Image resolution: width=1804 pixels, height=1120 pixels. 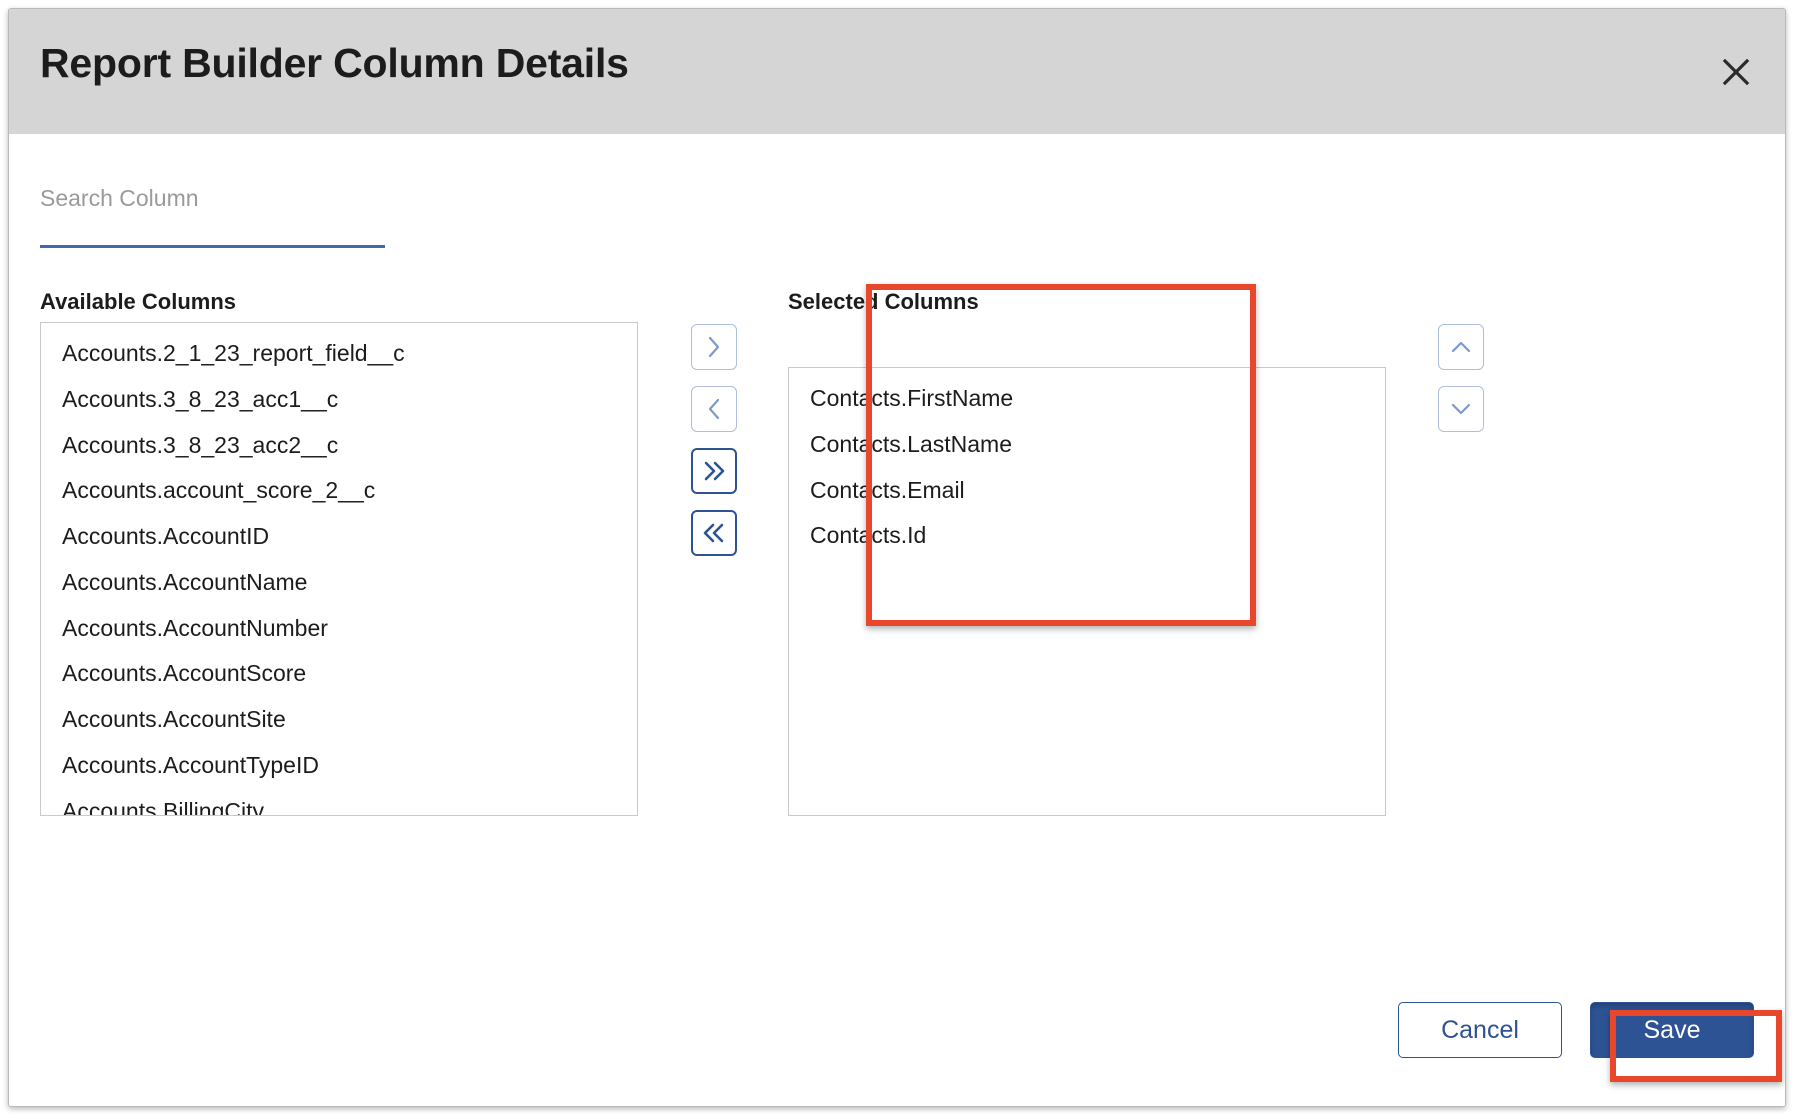 What do you see at coordinates (1087, 491) in the screenshot?
I see `list-item: Contacts.Email` at bounding box center [1087, 491].